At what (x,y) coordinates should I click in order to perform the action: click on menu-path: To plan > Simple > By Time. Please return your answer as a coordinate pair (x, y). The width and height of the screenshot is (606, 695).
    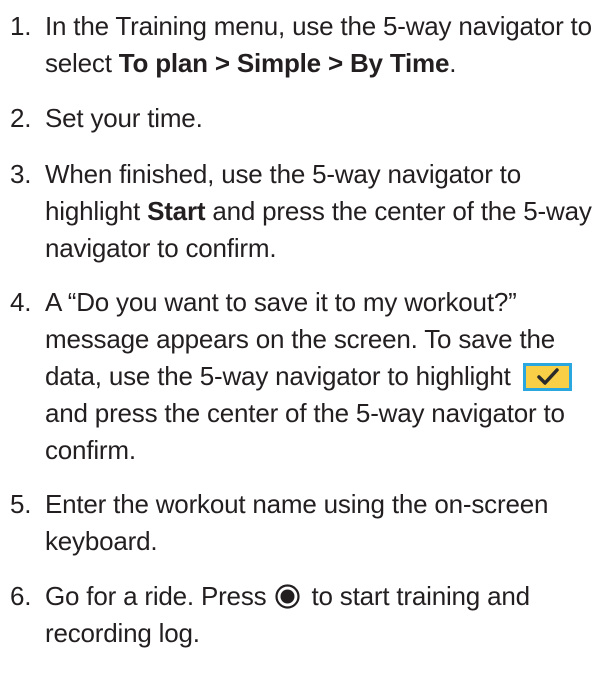
    Looking at the image, I should click on (284, 63).